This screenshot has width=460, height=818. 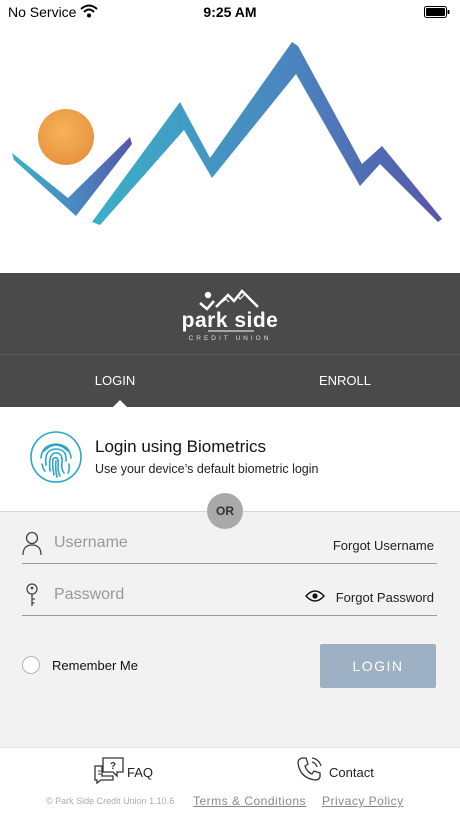 What do you see at coordinates (110, 801) in the screenshot?
I see `copyright-text: © Park Side Credit Union 1.10.6` at bounding box center [110, 801].